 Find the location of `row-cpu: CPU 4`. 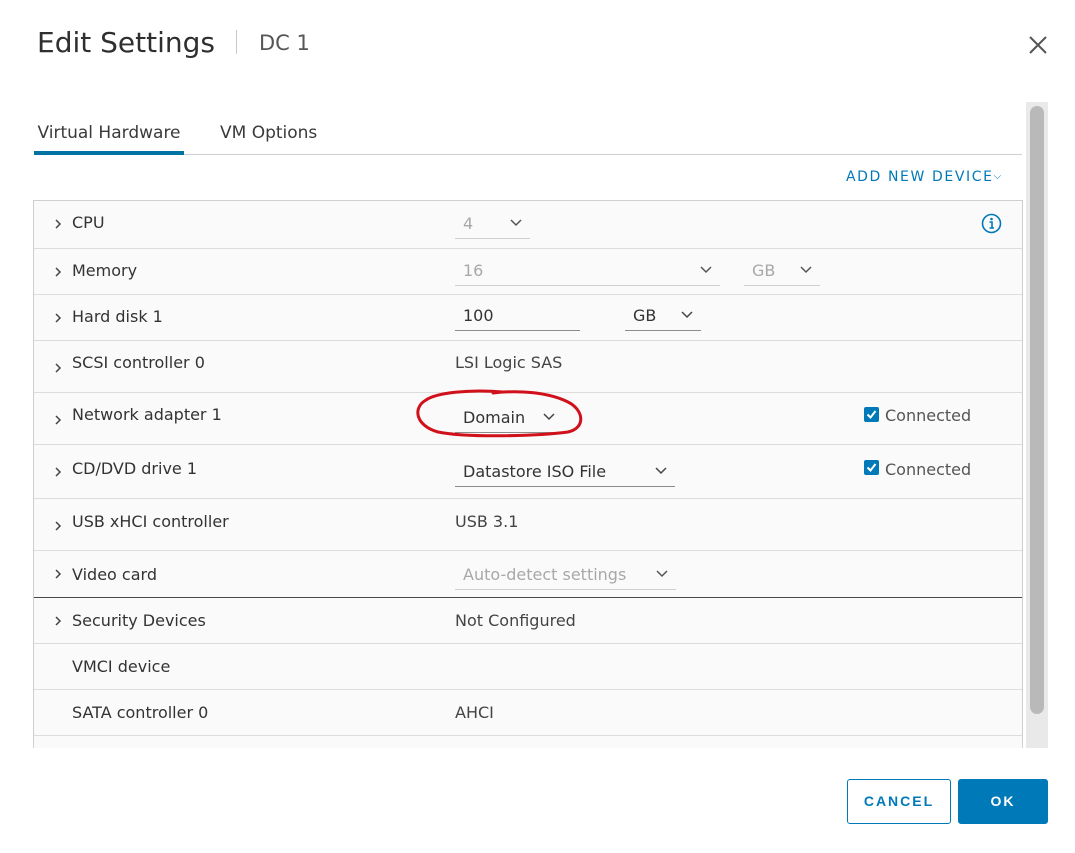

row-cpu: CPU 4 is located at coordinates (528, 225).